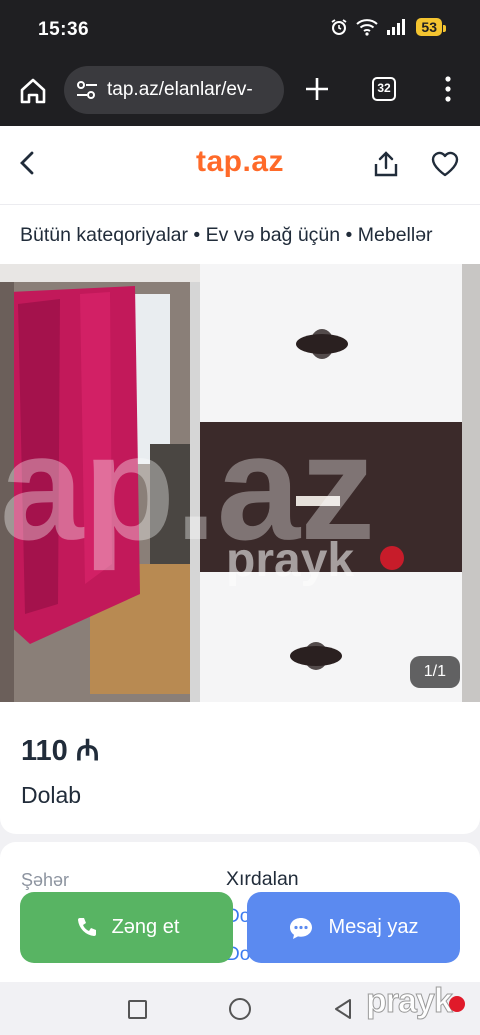 The height and width of the screenshot is (1035, 480). I want to click on alarm-icon, so click(339, 27).